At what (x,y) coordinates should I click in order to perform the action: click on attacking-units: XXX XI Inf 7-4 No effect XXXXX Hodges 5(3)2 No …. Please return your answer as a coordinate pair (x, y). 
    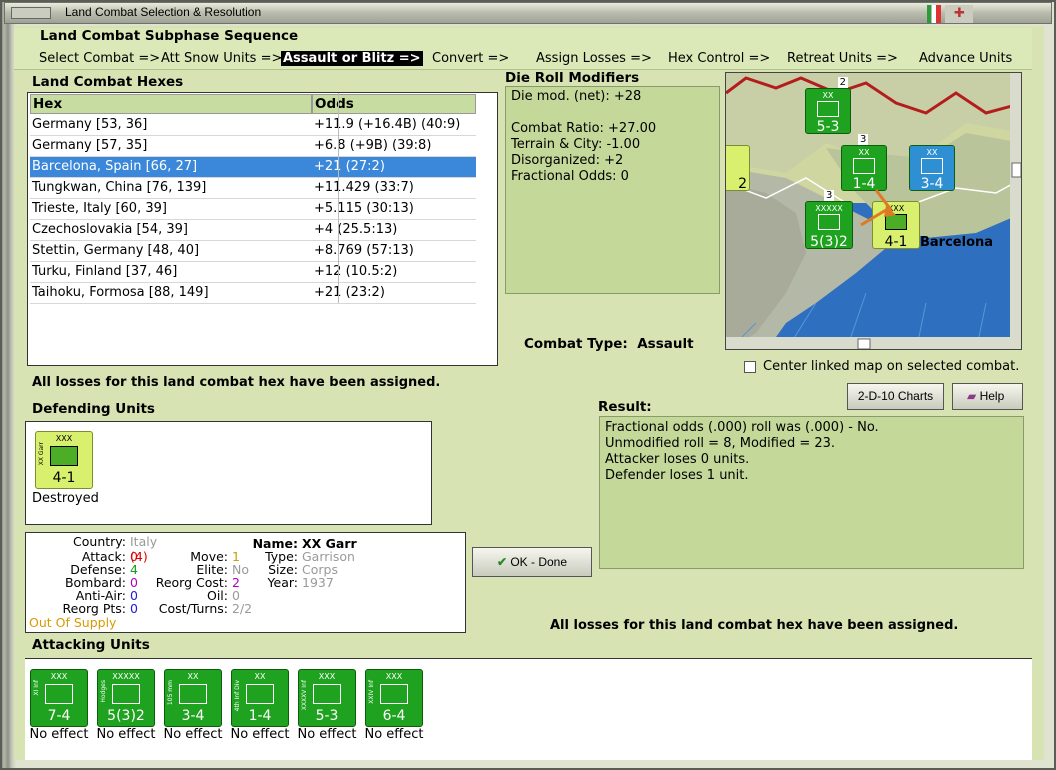
    Looking at the image, I should click on (528, 709).